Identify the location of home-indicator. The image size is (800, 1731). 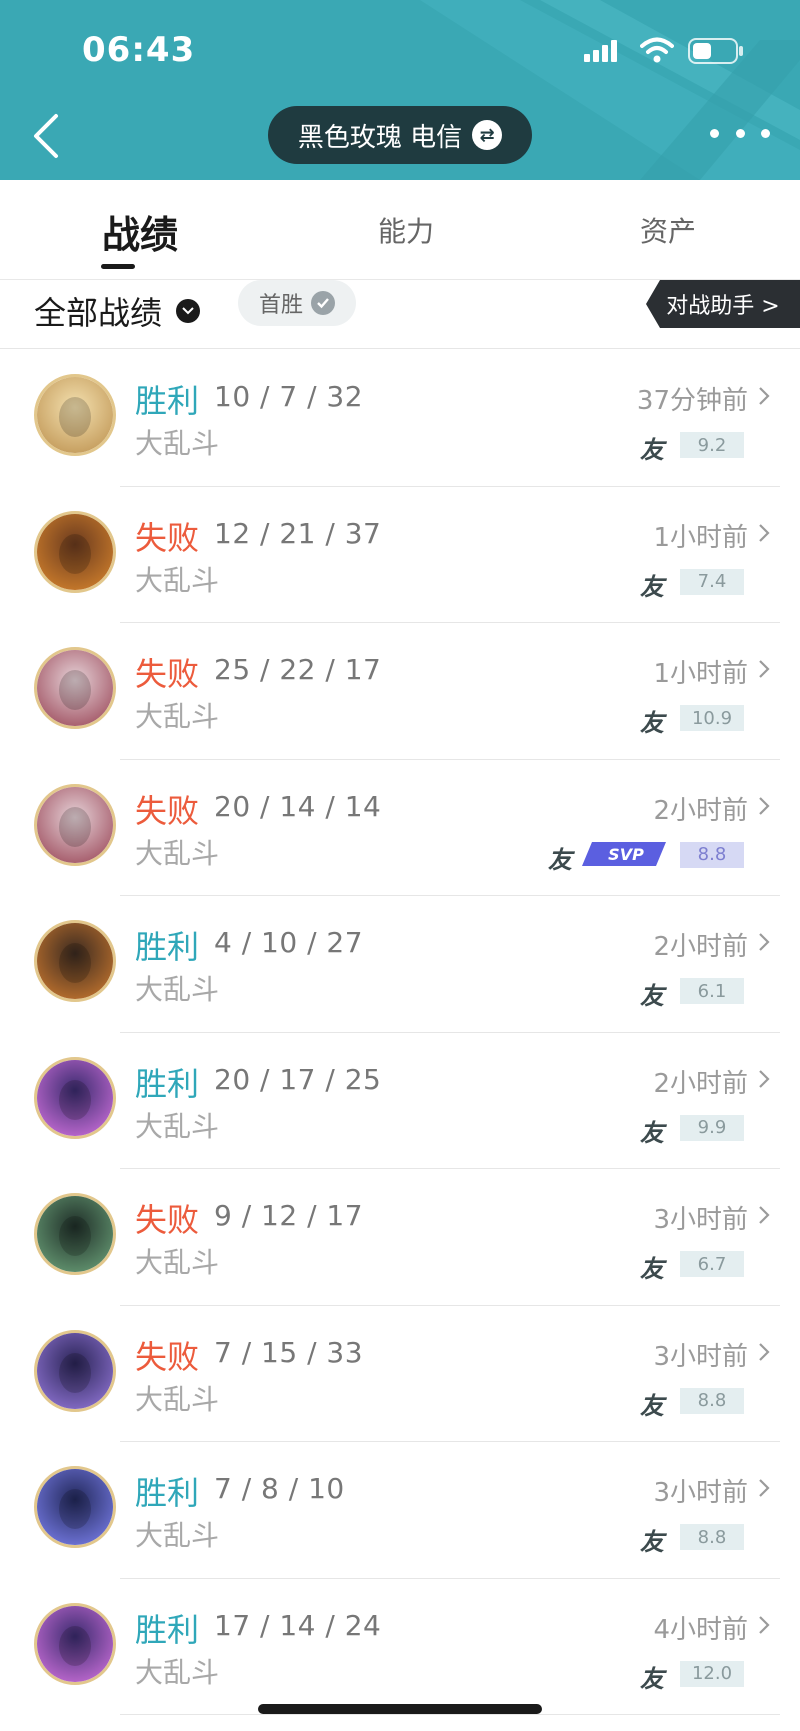
(400, 1709).